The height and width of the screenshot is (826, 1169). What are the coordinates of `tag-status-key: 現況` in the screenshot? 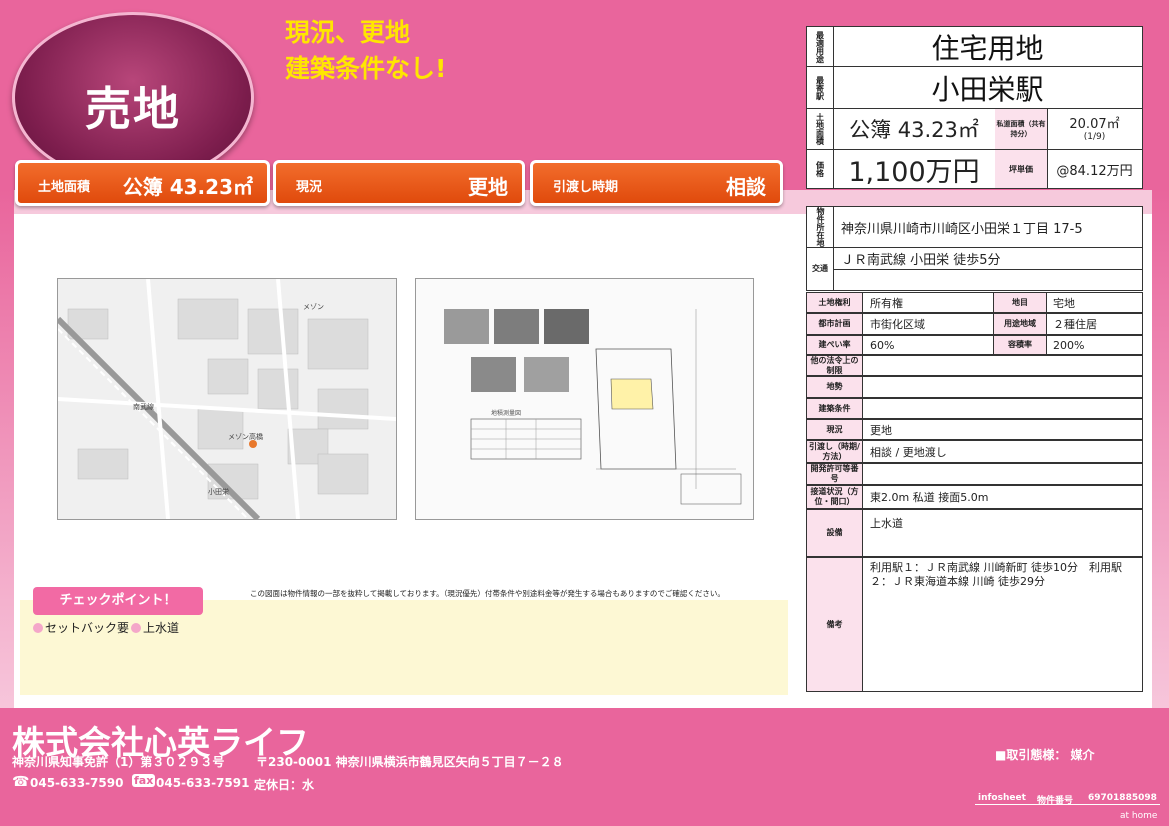 It's located at (309, 187).